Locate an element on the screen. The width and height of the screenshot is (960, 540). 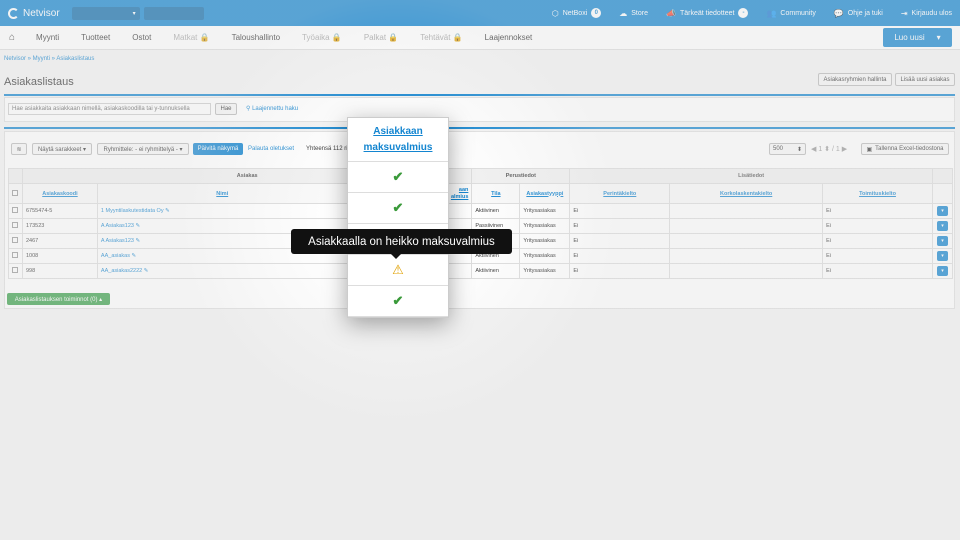
nav-item: Työaika 🔒 is located at coordinates (322, 37).